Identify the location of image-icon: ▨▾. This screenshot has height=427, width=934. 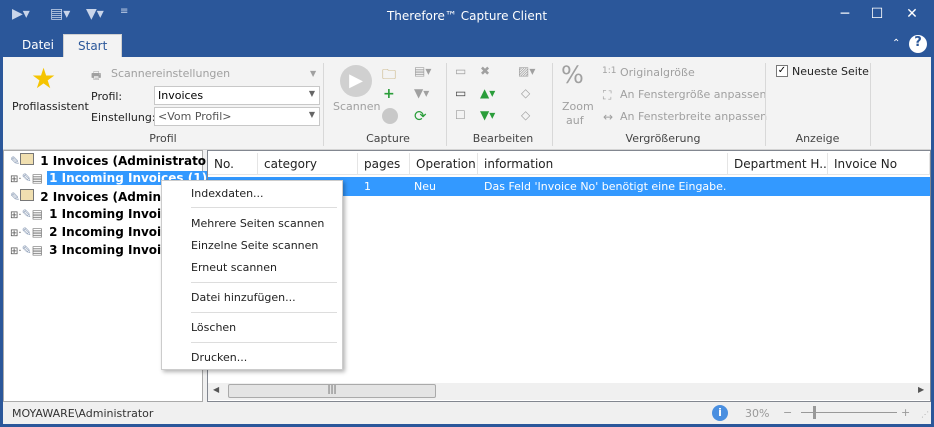
(526, 71).